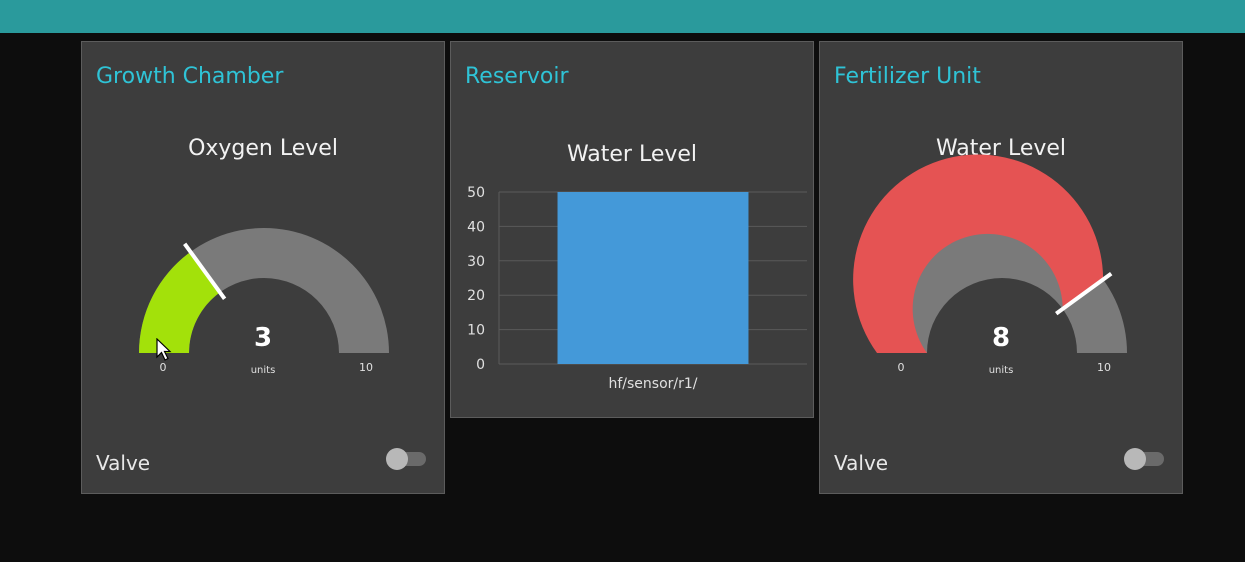 The height and width of the screenshot is (562, 1245). I want to click on water-level-bar-chart: 0 10 20 30 40 50 hf/sensor/r1/, so click(637, 288).